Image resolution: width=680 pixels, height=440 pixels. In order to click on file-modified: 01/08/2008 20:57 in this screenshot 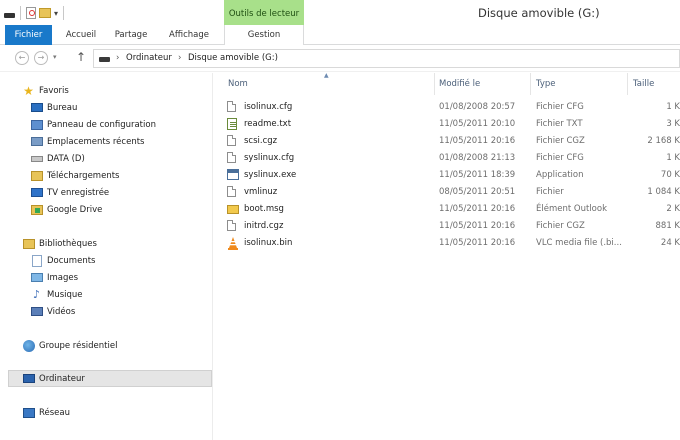, I will do `click(477, 107)`.